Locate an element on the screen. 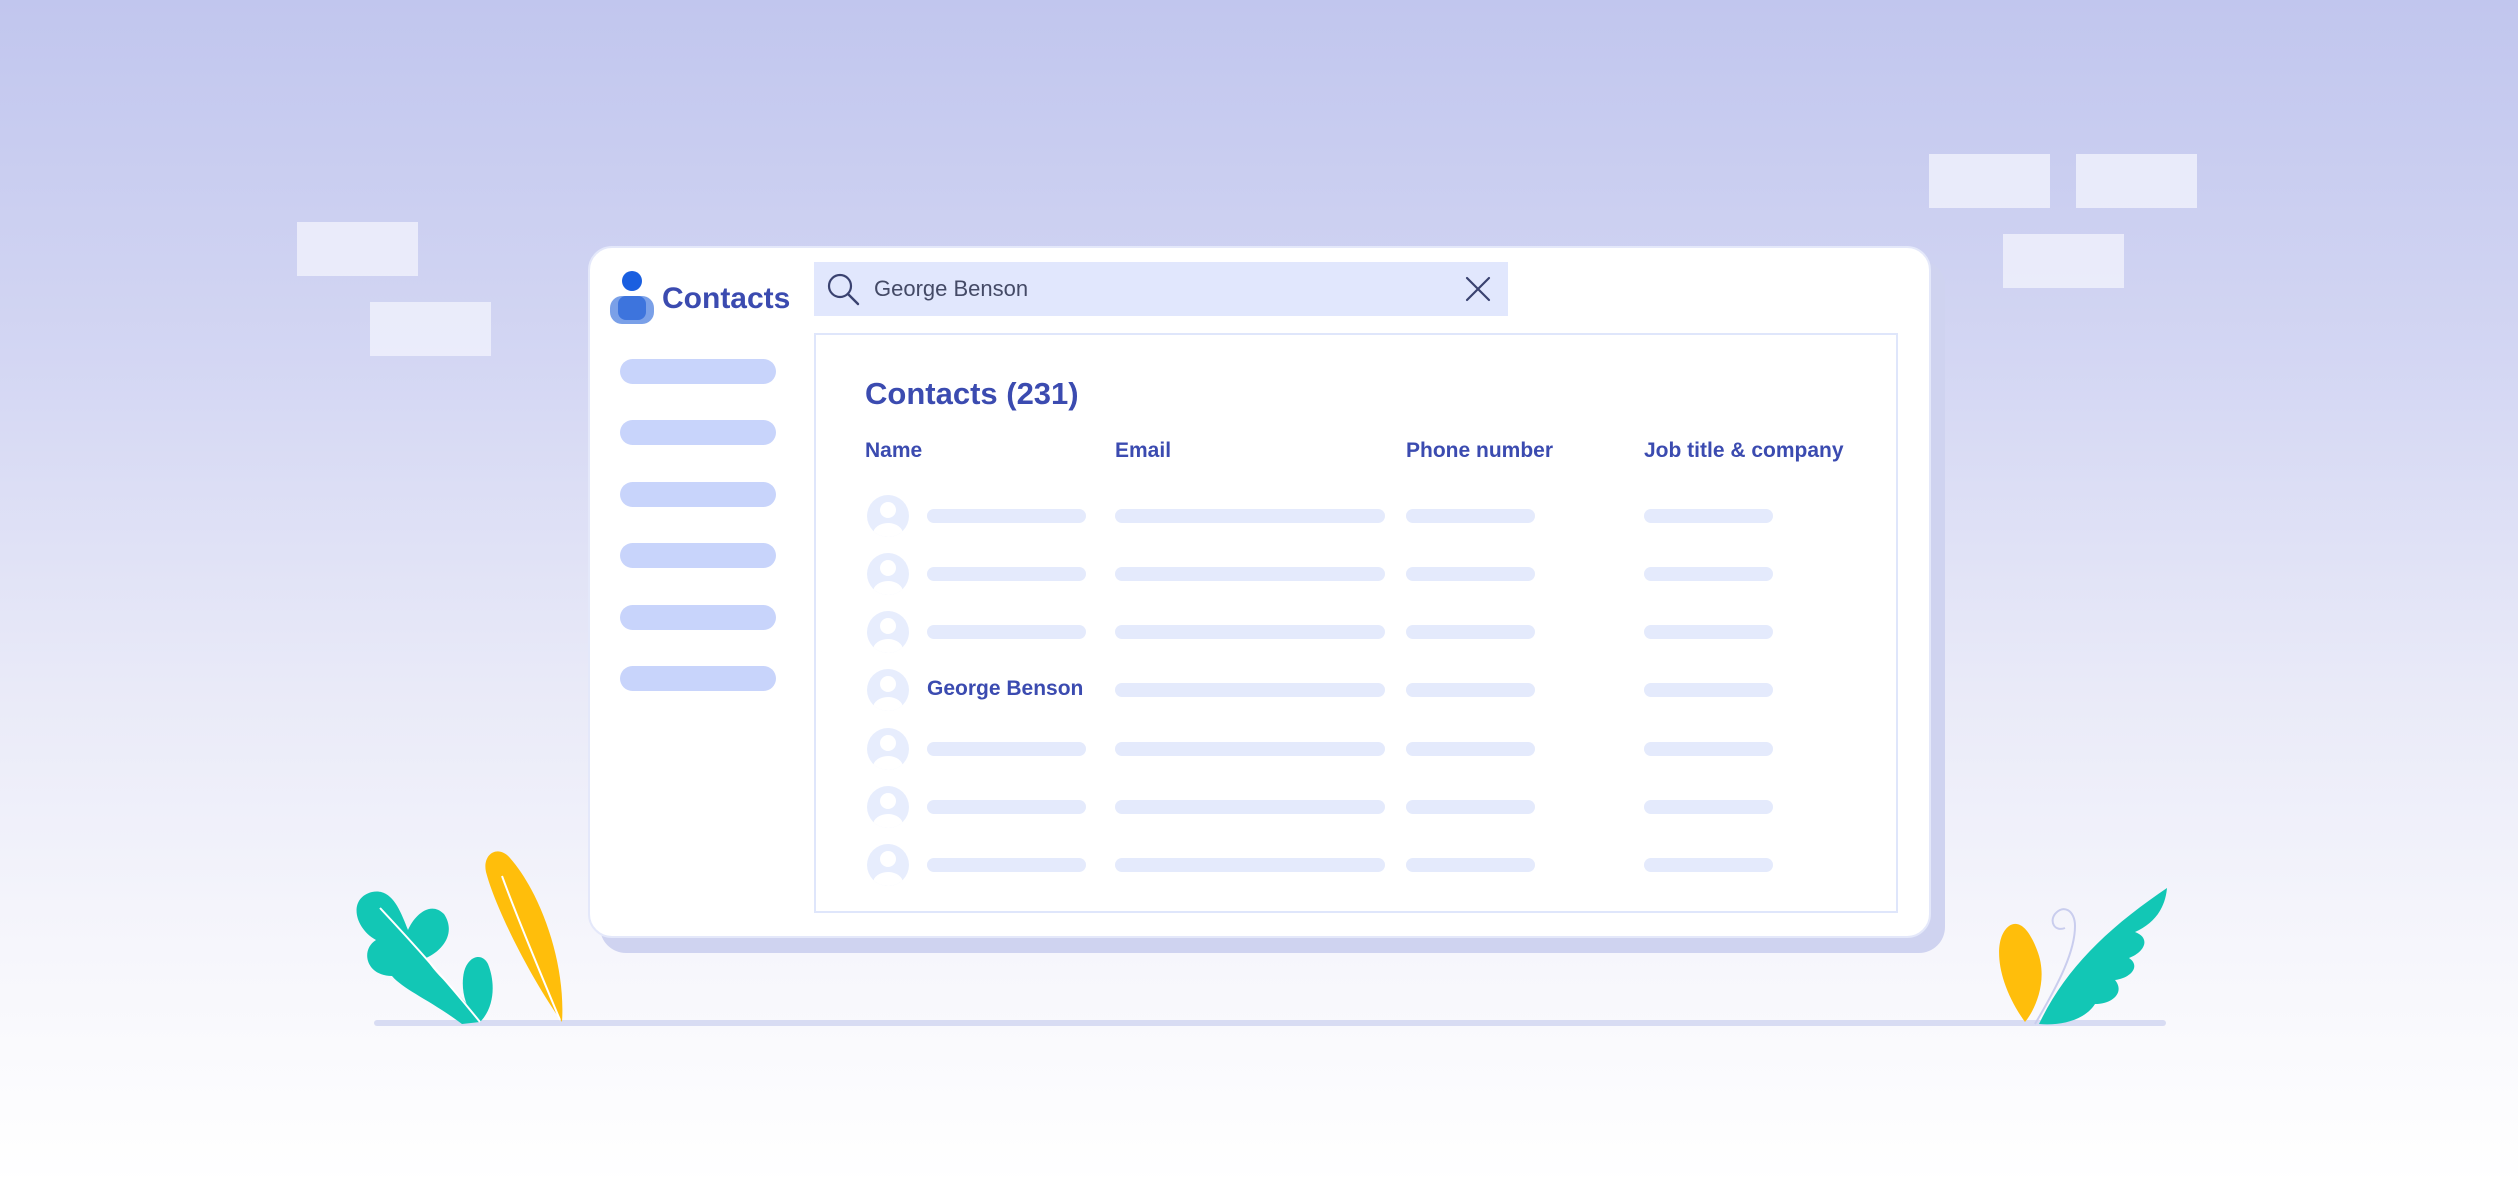  search-input is located at coordinates (1154, 289).